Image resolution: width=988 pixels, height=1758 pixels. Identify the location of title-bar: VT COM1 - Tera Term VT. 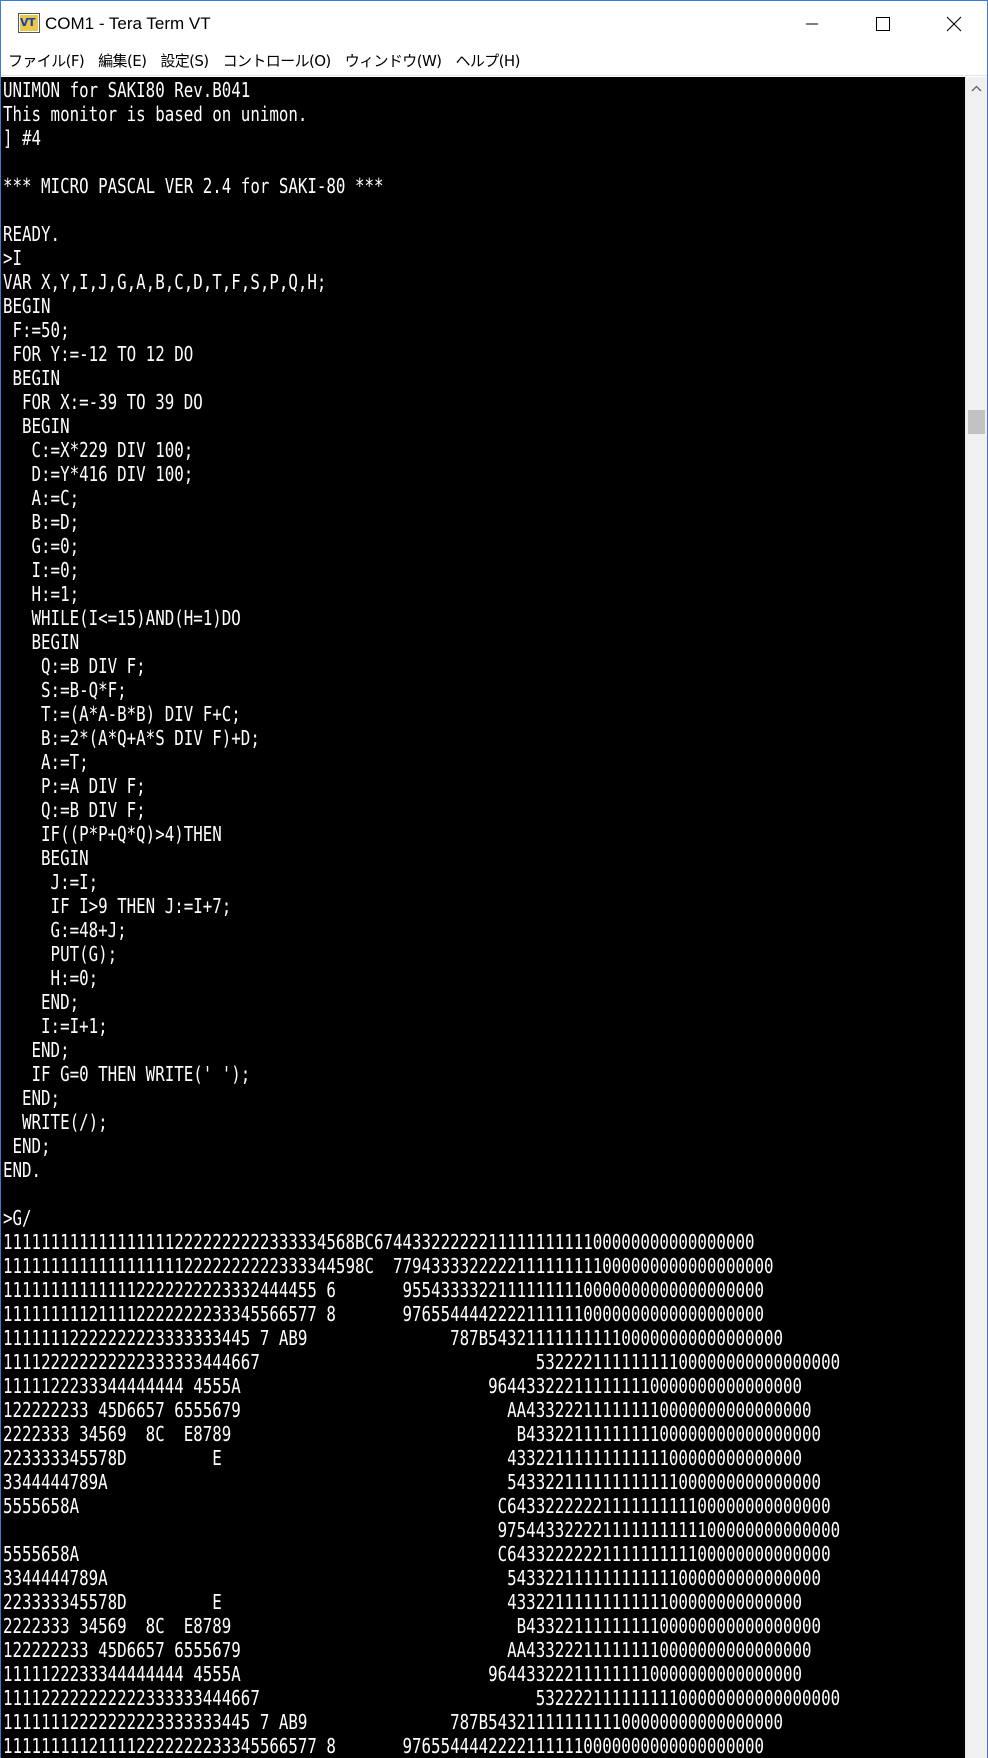
(494, 24).